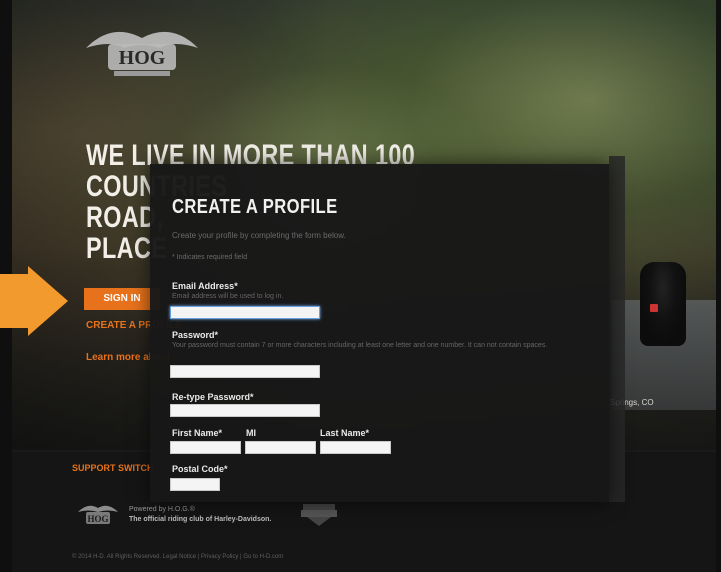 The image size is (721, 572). Describe the element at coordinates (345, 433) in the screenshot. I see `last-name-label: Last Name*` at that location.